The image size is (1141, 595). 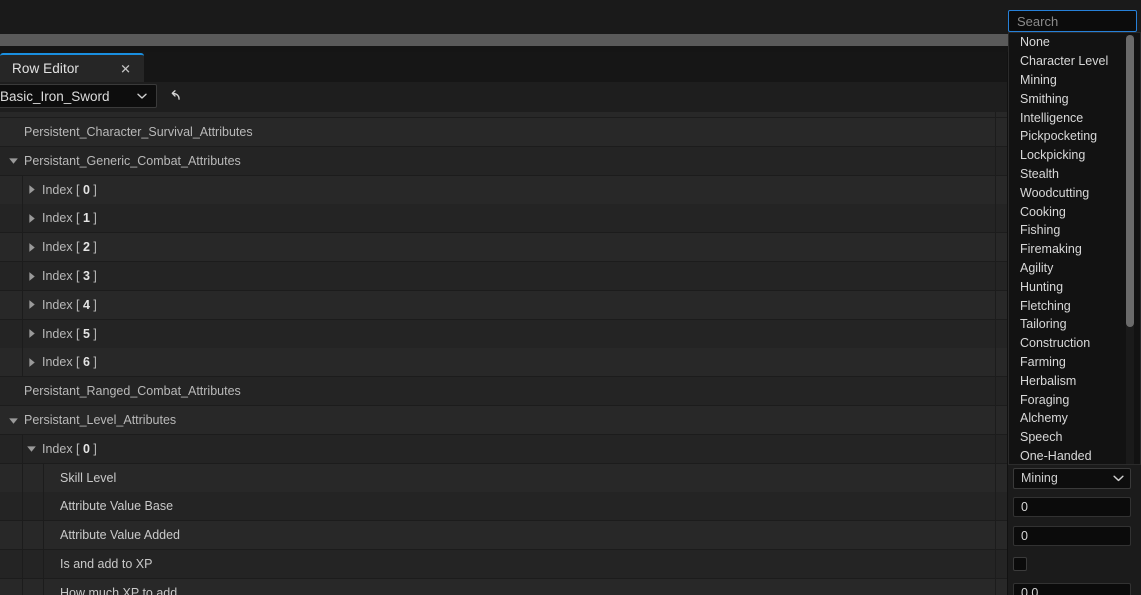 I want to click on tab-row-editor: Row Editor ✕, so click(x=72, y=67).